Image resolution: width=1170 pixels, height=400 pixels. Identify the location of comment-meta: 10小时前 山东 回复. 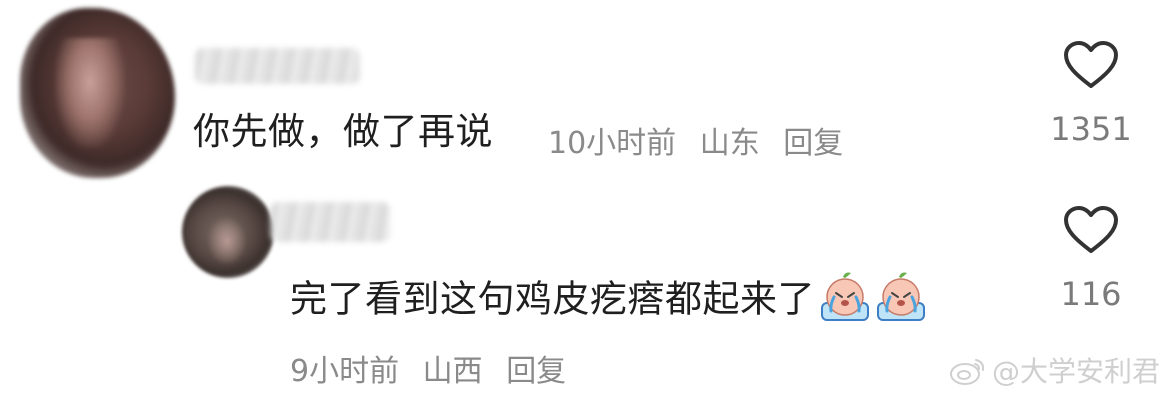
(702, 140).